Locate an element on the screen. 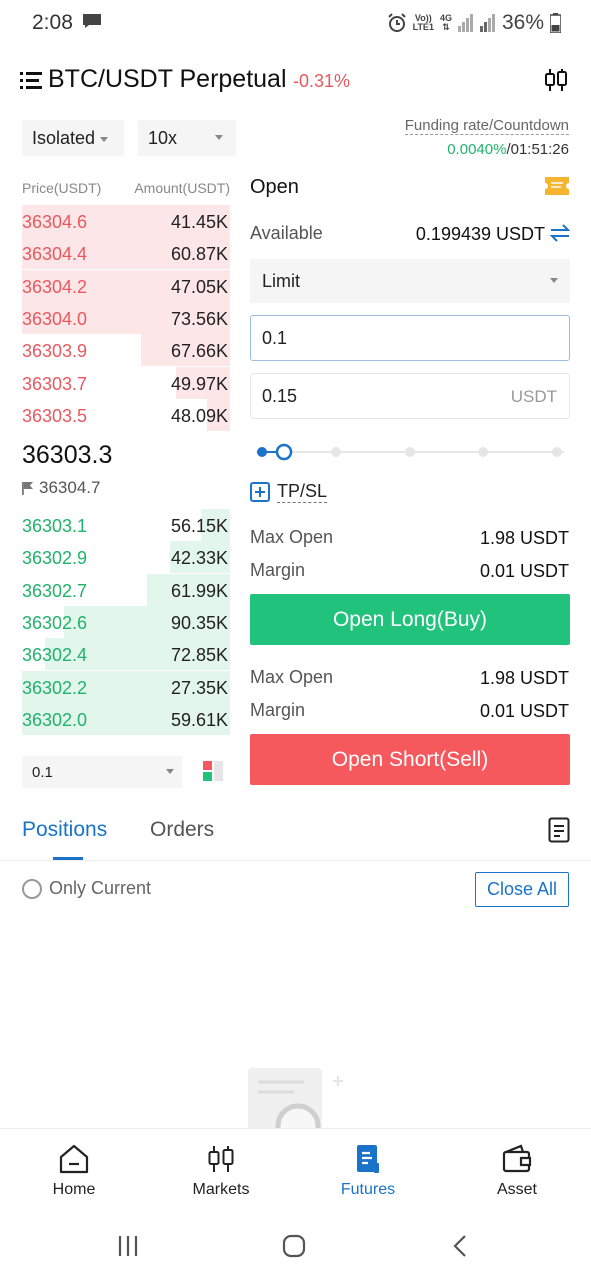 The width and height of the screenshot is (591, 1280). amount-unit: USDT is located at coordinates (533, 396).